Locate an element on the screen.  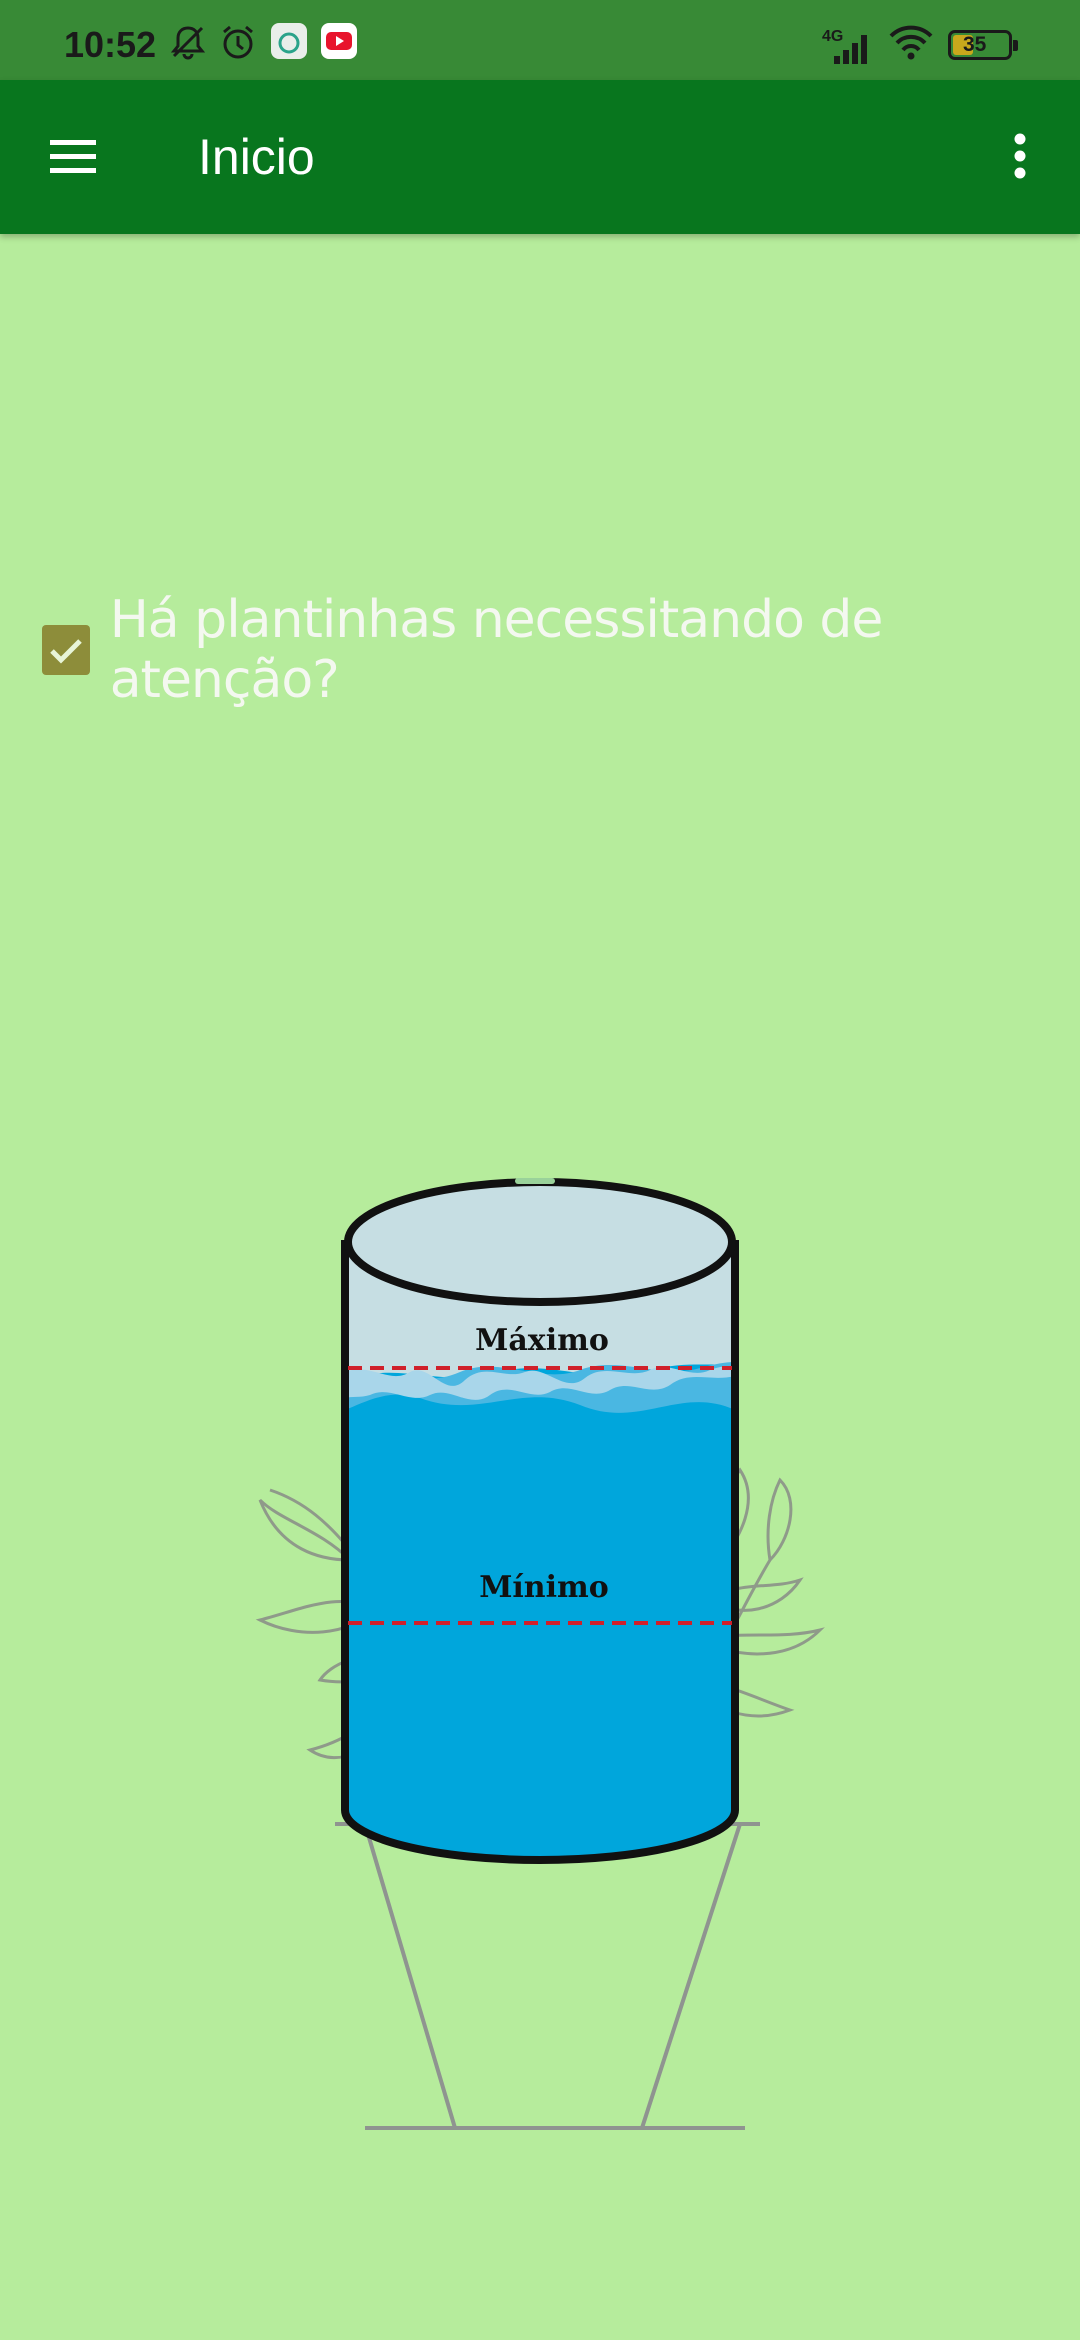
status-time: 10:52 is located at coordinates (110, 44).